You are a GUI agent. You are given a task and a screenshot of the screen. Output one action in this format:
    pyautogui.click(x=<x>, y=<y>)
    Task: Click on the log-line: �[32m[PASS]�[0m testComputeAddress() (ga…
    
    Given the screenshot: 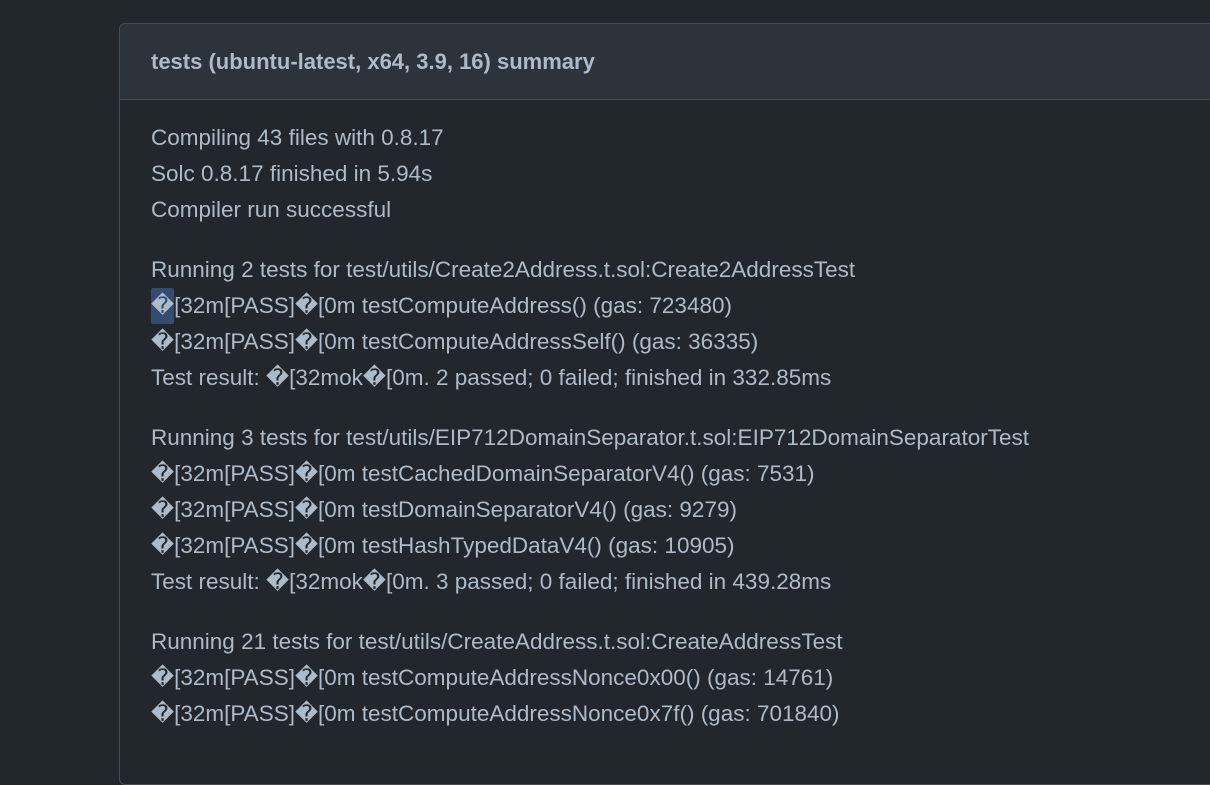 What is the action you would take?
    pyautogui.click(x=680, y=306)
    